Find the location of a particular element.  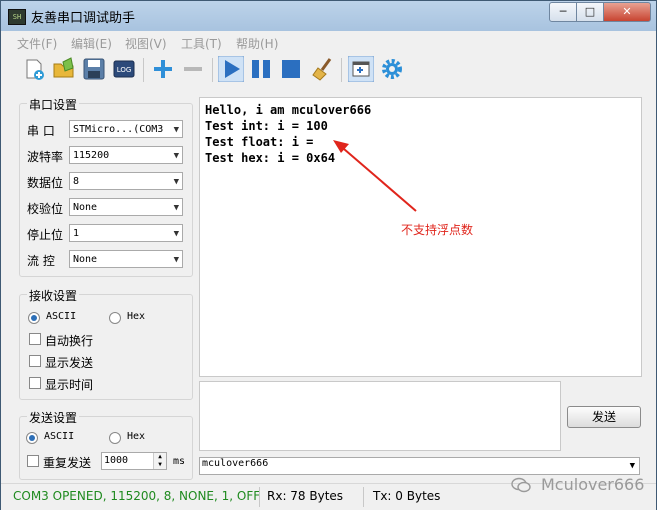

play-icon is located at coordinates (231, 69).